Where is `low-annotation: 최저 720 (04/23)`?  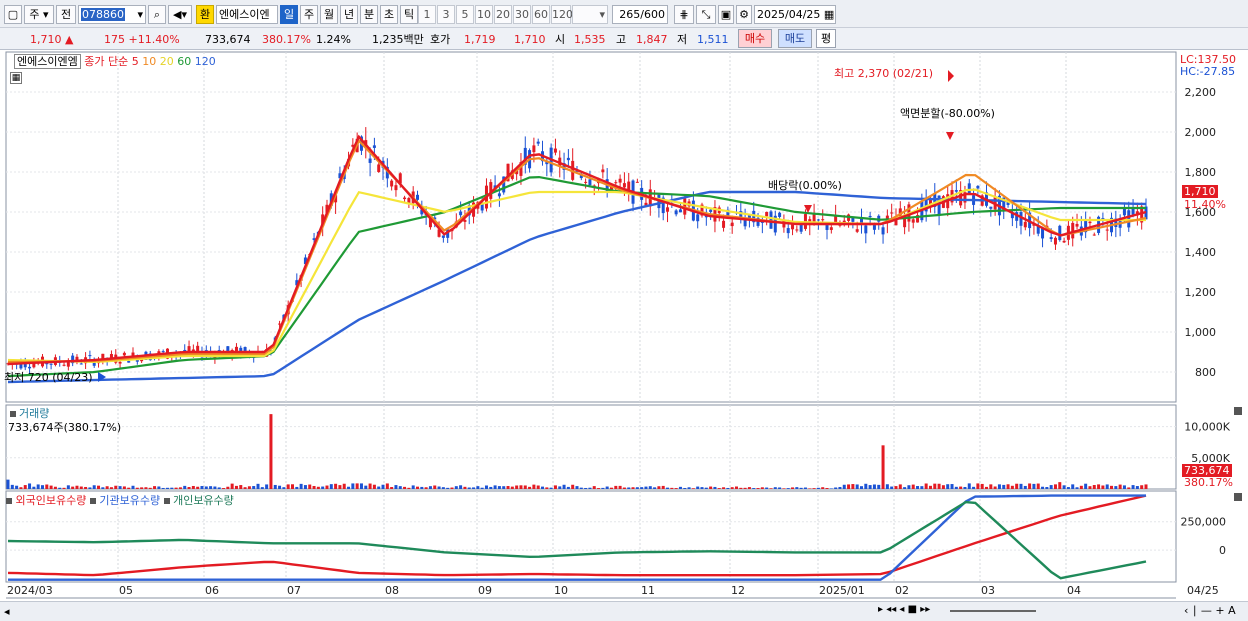 low-annotation: 최저 720 (04/23) is located at coordinates (48, 377).